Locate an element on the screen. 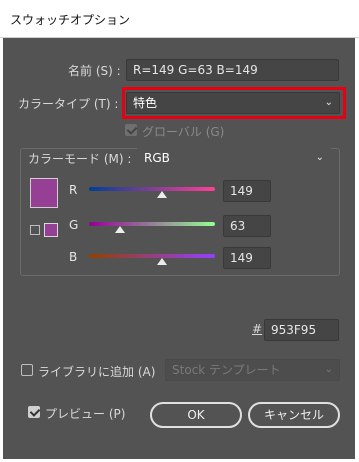 This screenshot has width=359, height=462. name-label: 名前 (S) : is located at coordinates (94, 71).